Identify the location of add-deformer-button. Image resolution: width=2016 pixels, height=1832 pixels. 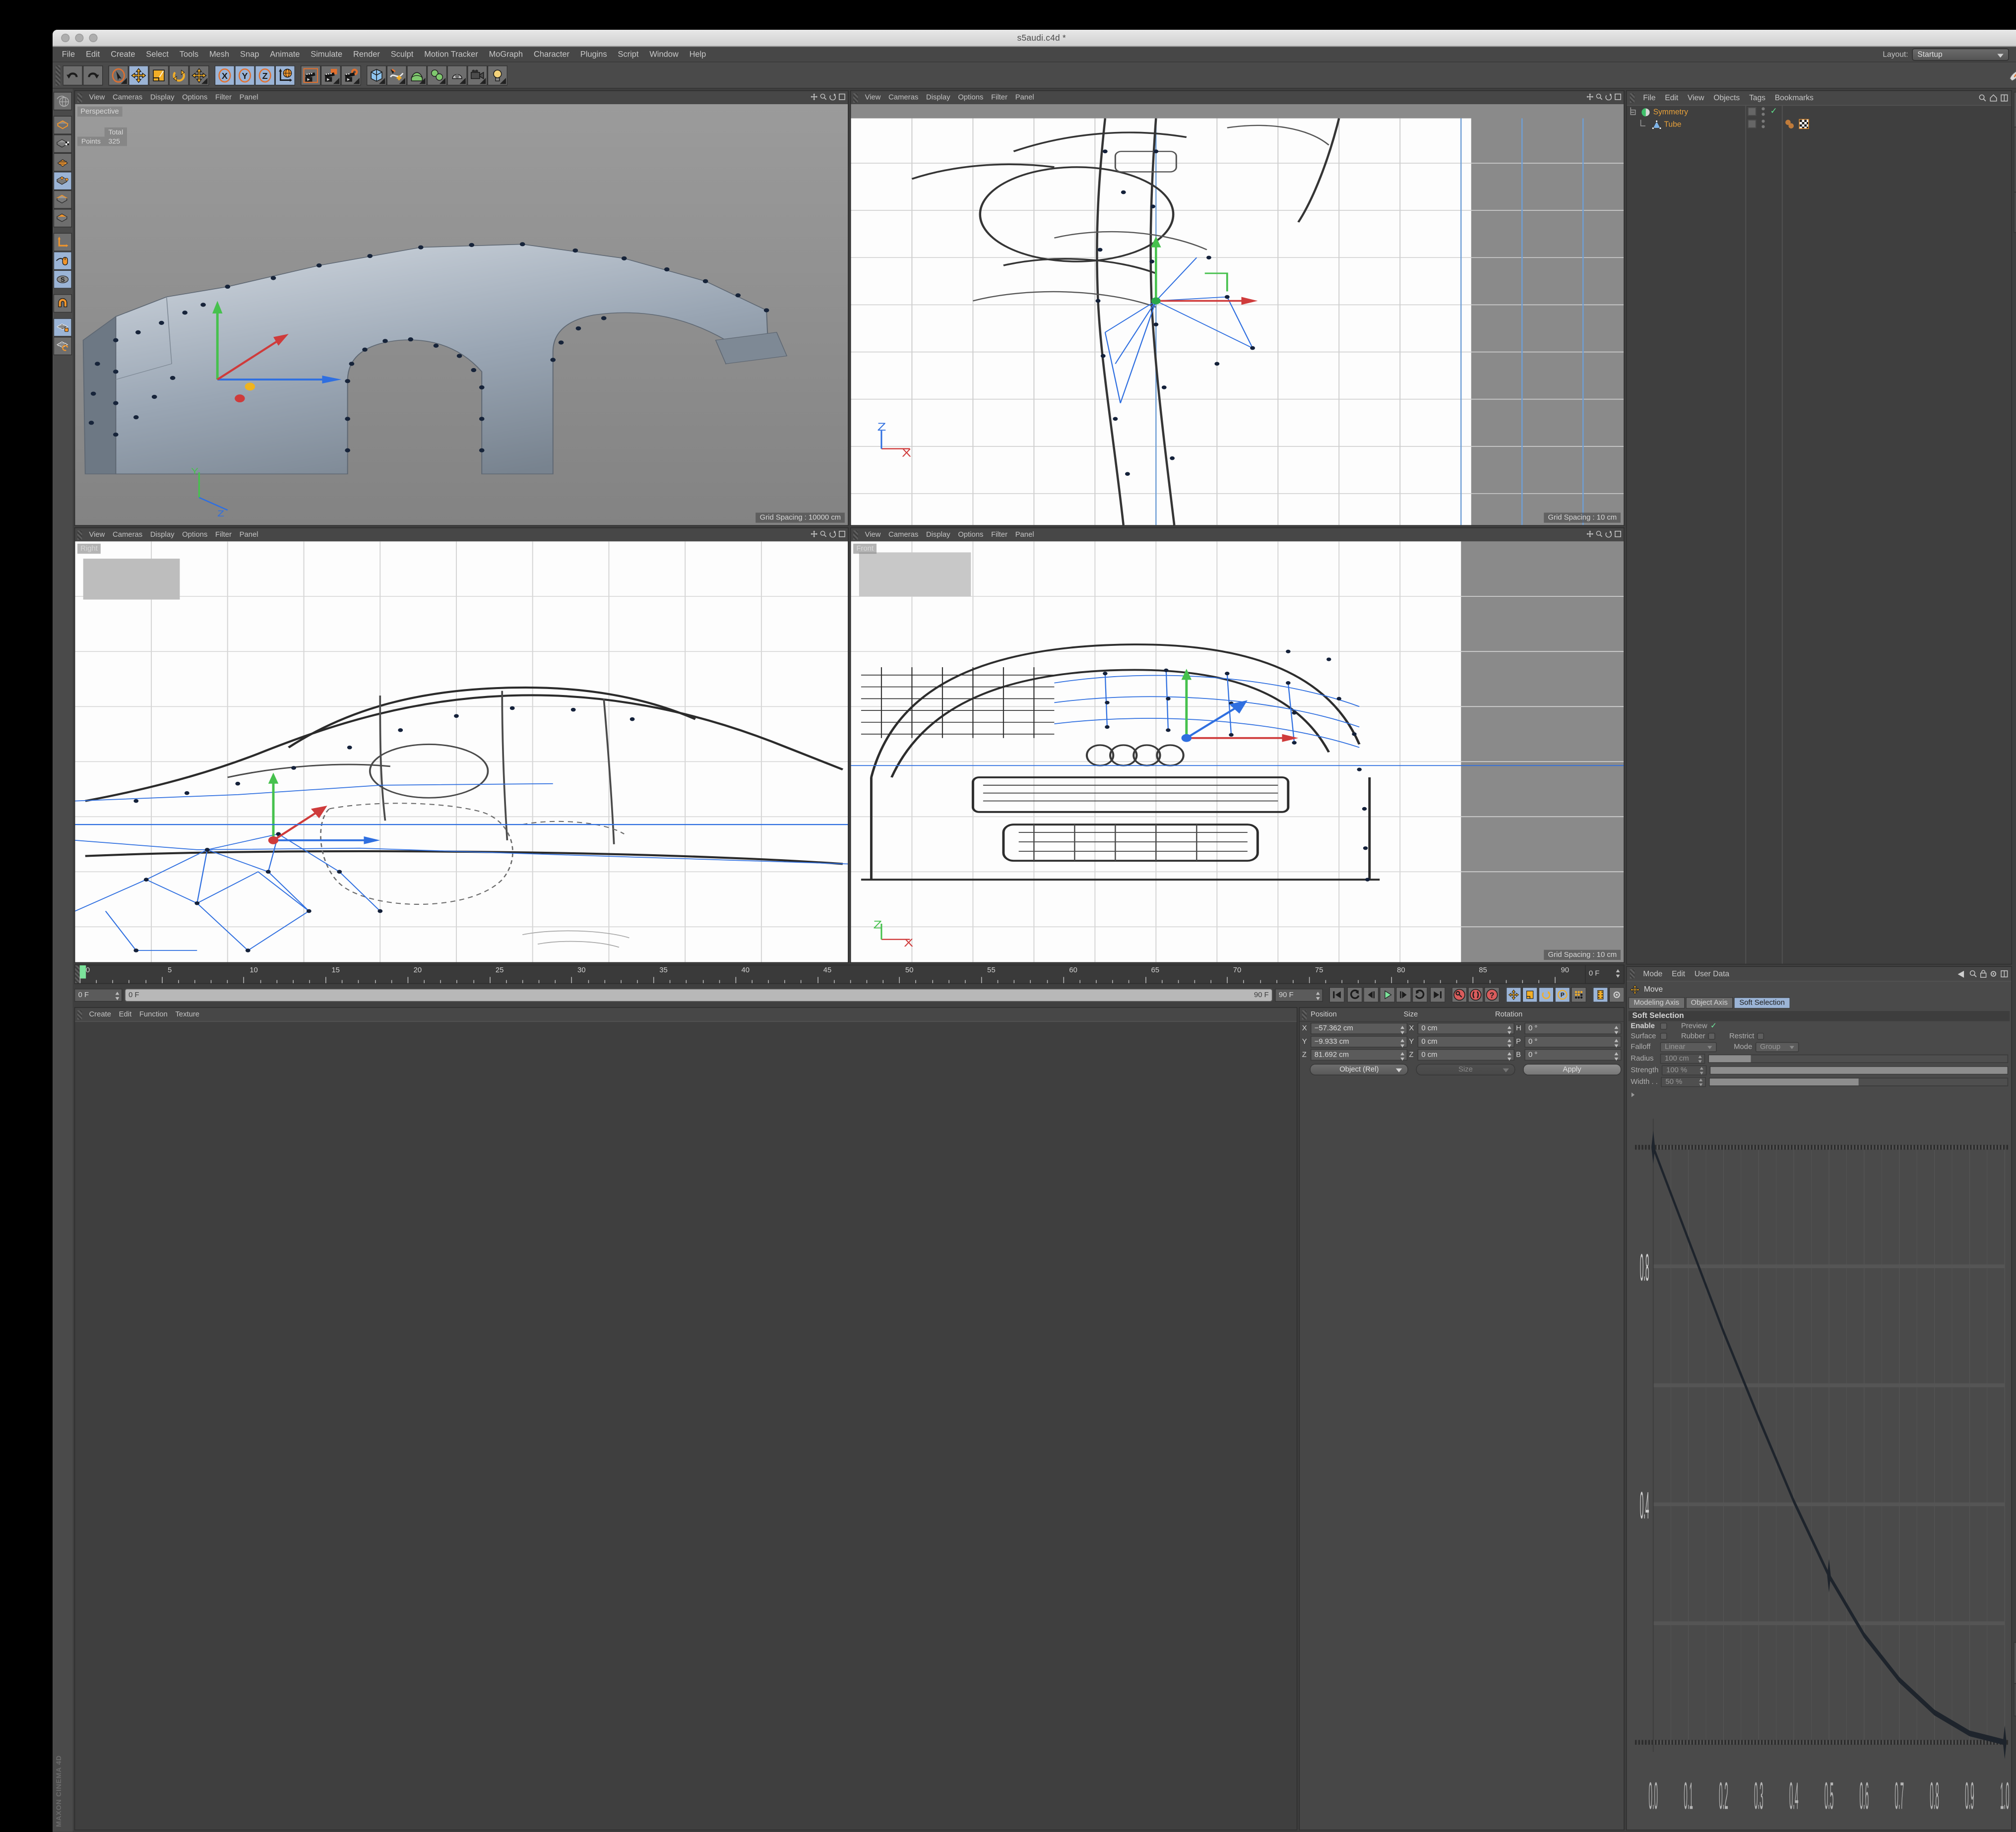
(437, 75).